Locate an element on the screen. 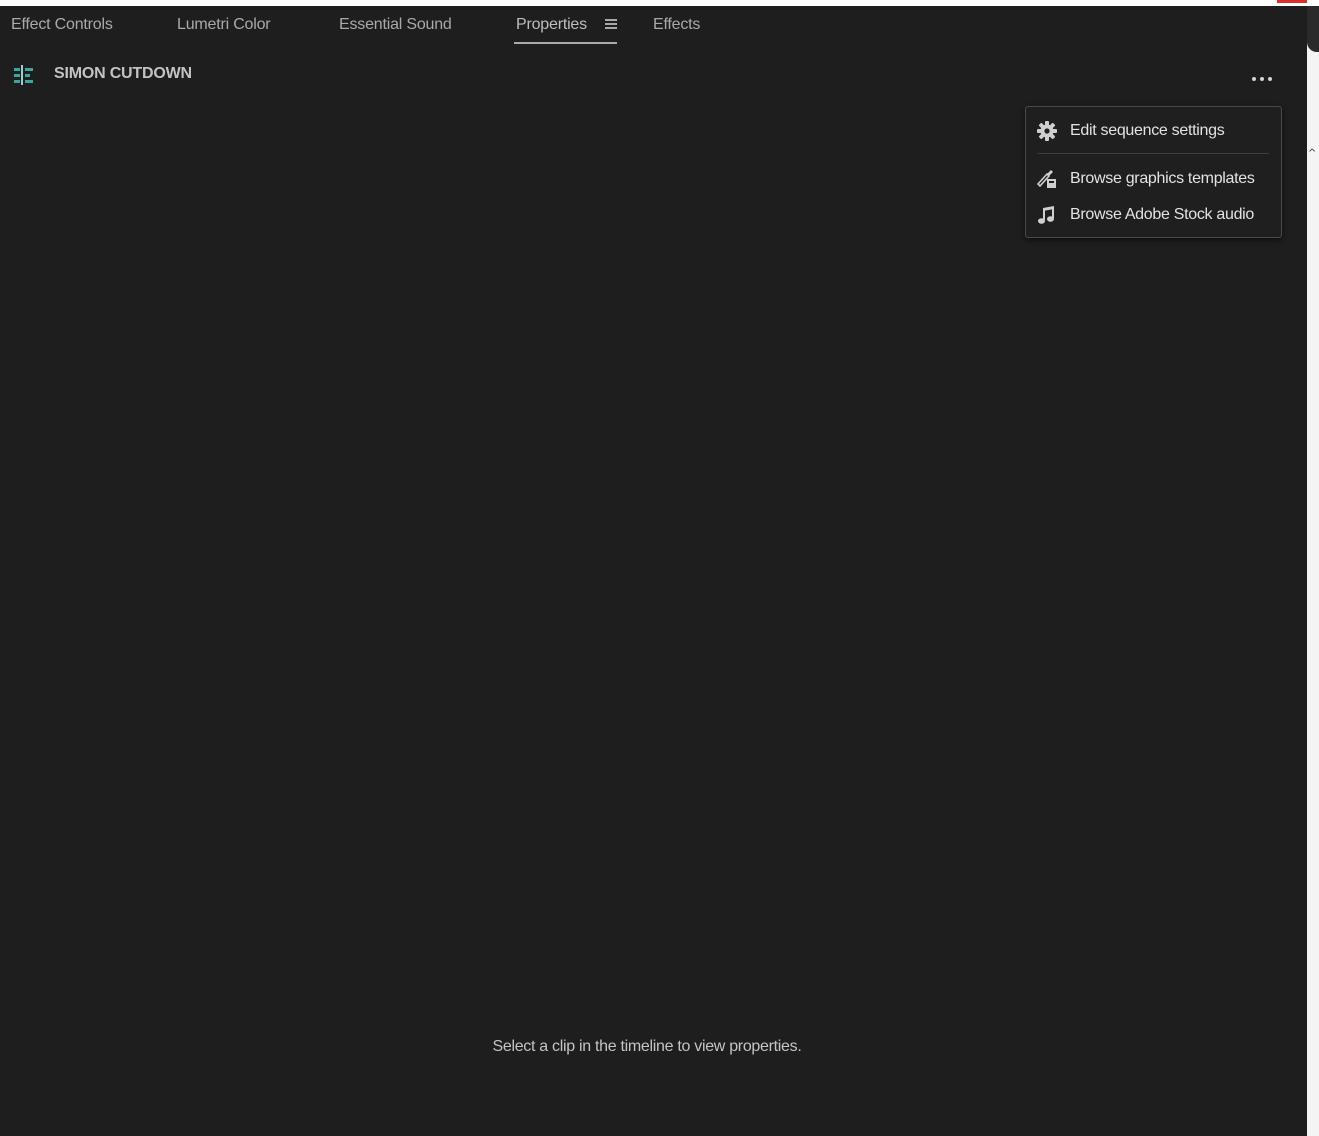 This screenshot has width=1319, height=1136. menu-item-browse-graphics-templates: Browse graphics templates is located at coordinates (1153, 179).